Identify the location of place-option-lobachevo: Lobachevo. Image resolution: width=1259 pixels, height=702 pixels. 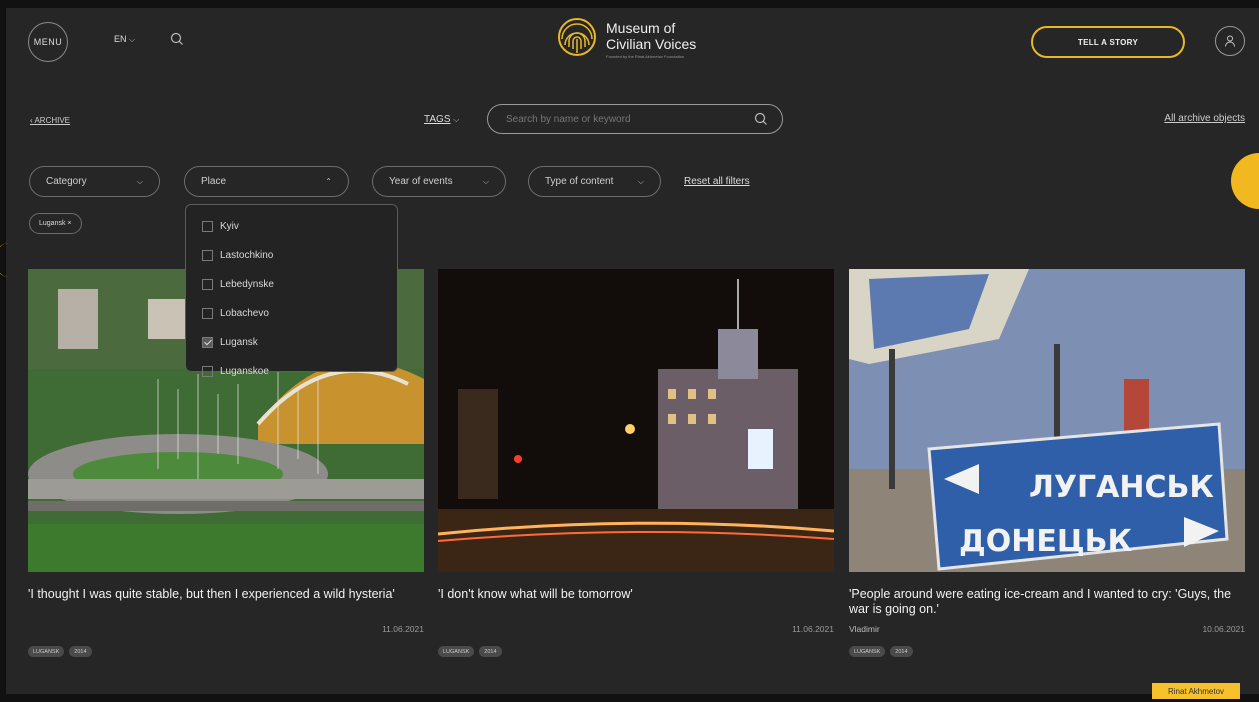
(291, 313).